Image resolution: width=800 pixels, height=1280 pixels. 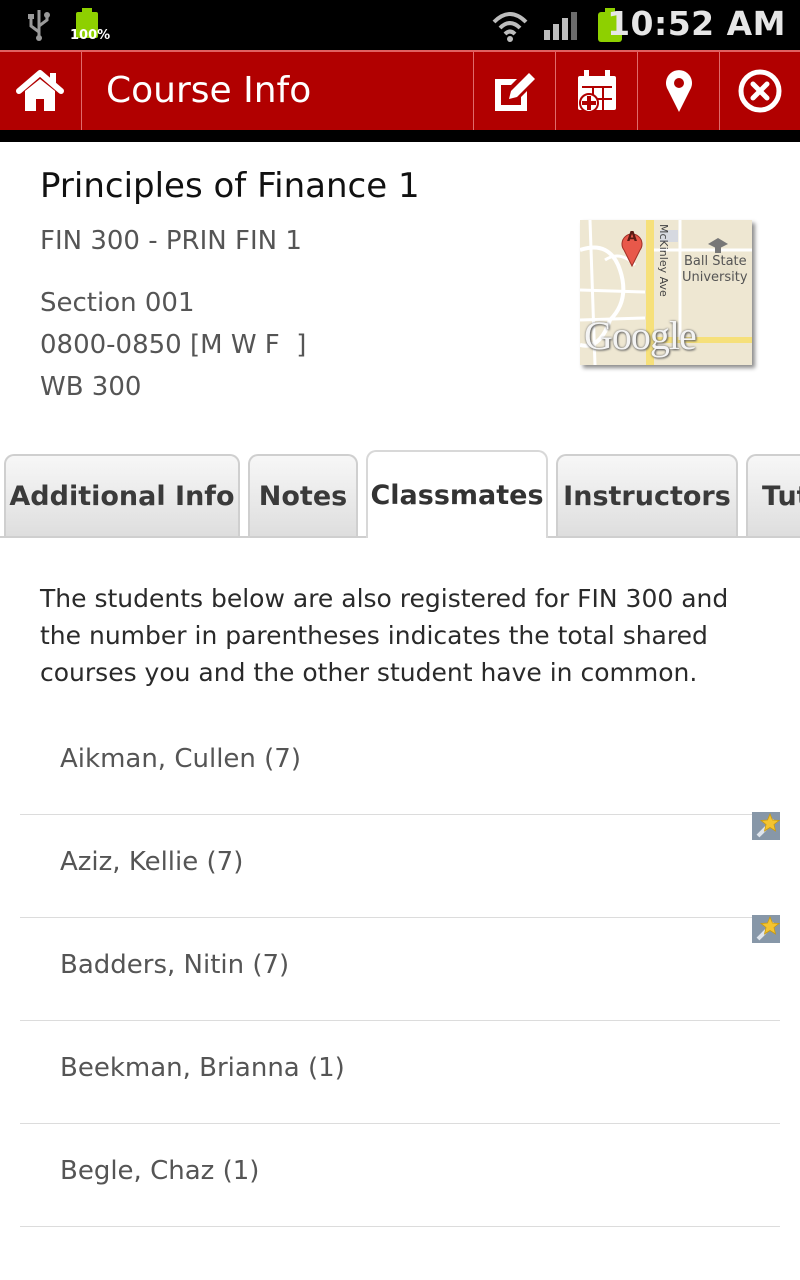 I want to click on home-button, so click(x=40, y=91).